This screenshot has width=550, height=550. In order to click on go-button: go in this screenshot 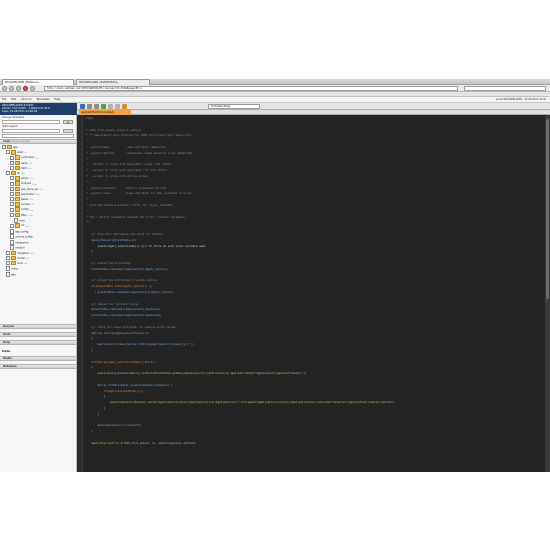, I will do `click(68, 122)`.